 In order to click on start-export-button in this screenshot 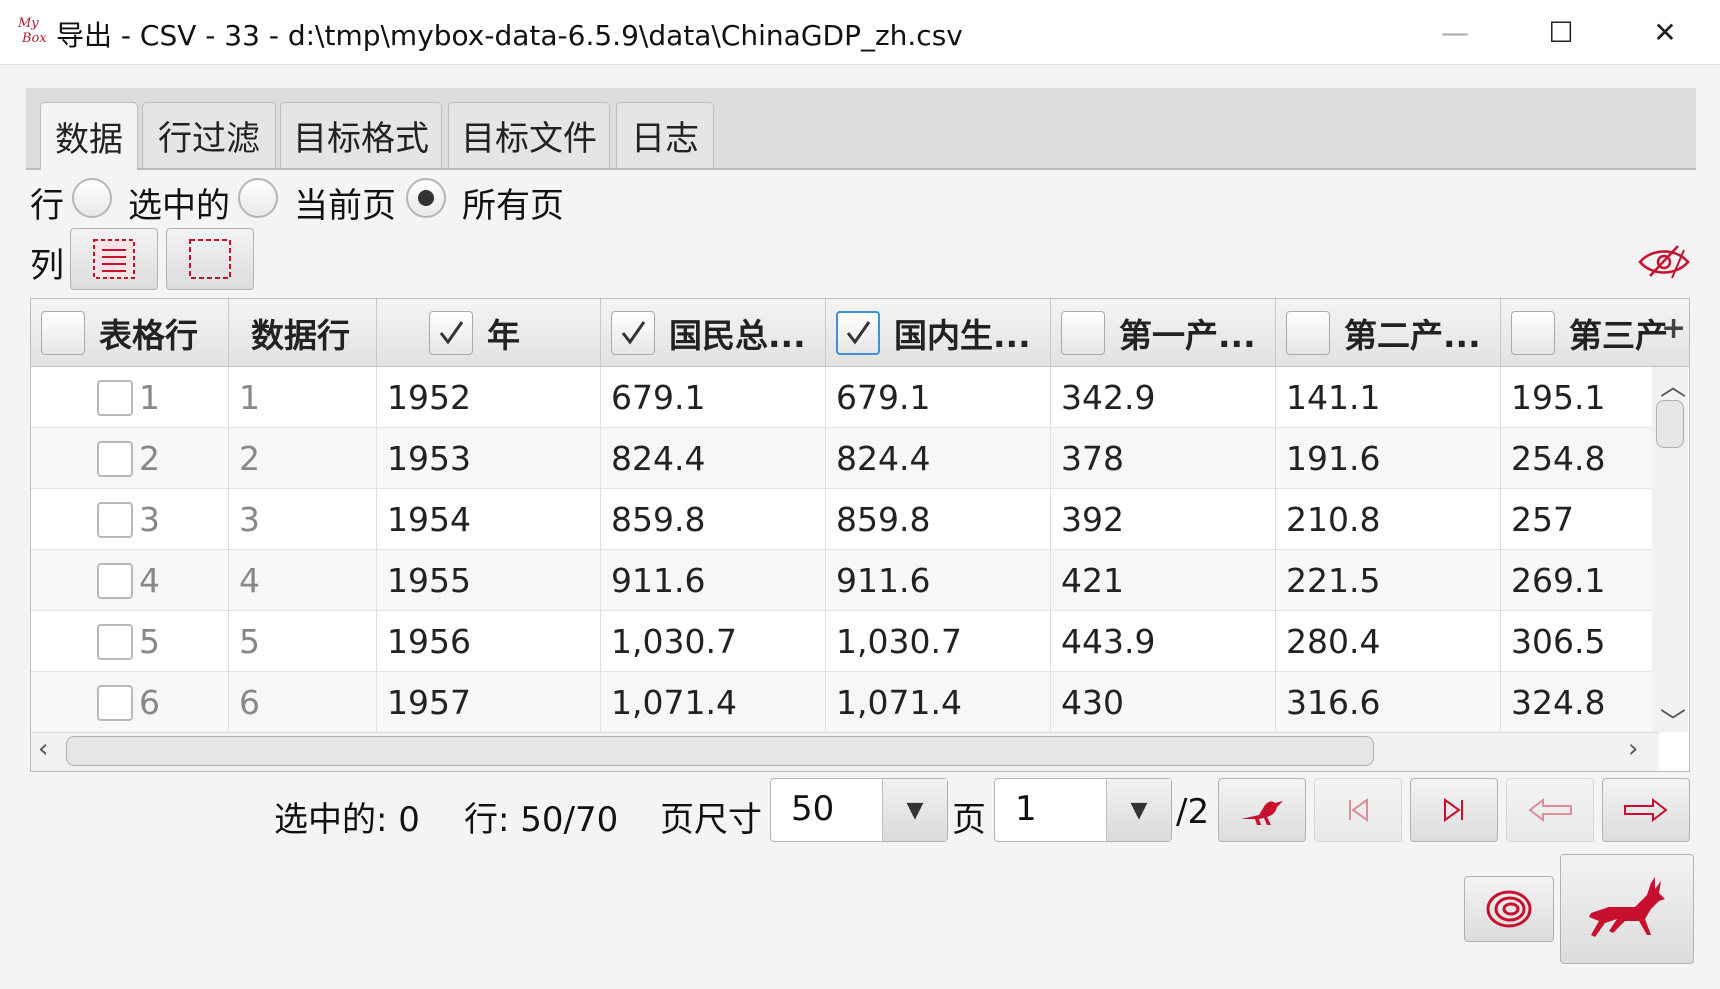, I will do `click(1627, 909)`.